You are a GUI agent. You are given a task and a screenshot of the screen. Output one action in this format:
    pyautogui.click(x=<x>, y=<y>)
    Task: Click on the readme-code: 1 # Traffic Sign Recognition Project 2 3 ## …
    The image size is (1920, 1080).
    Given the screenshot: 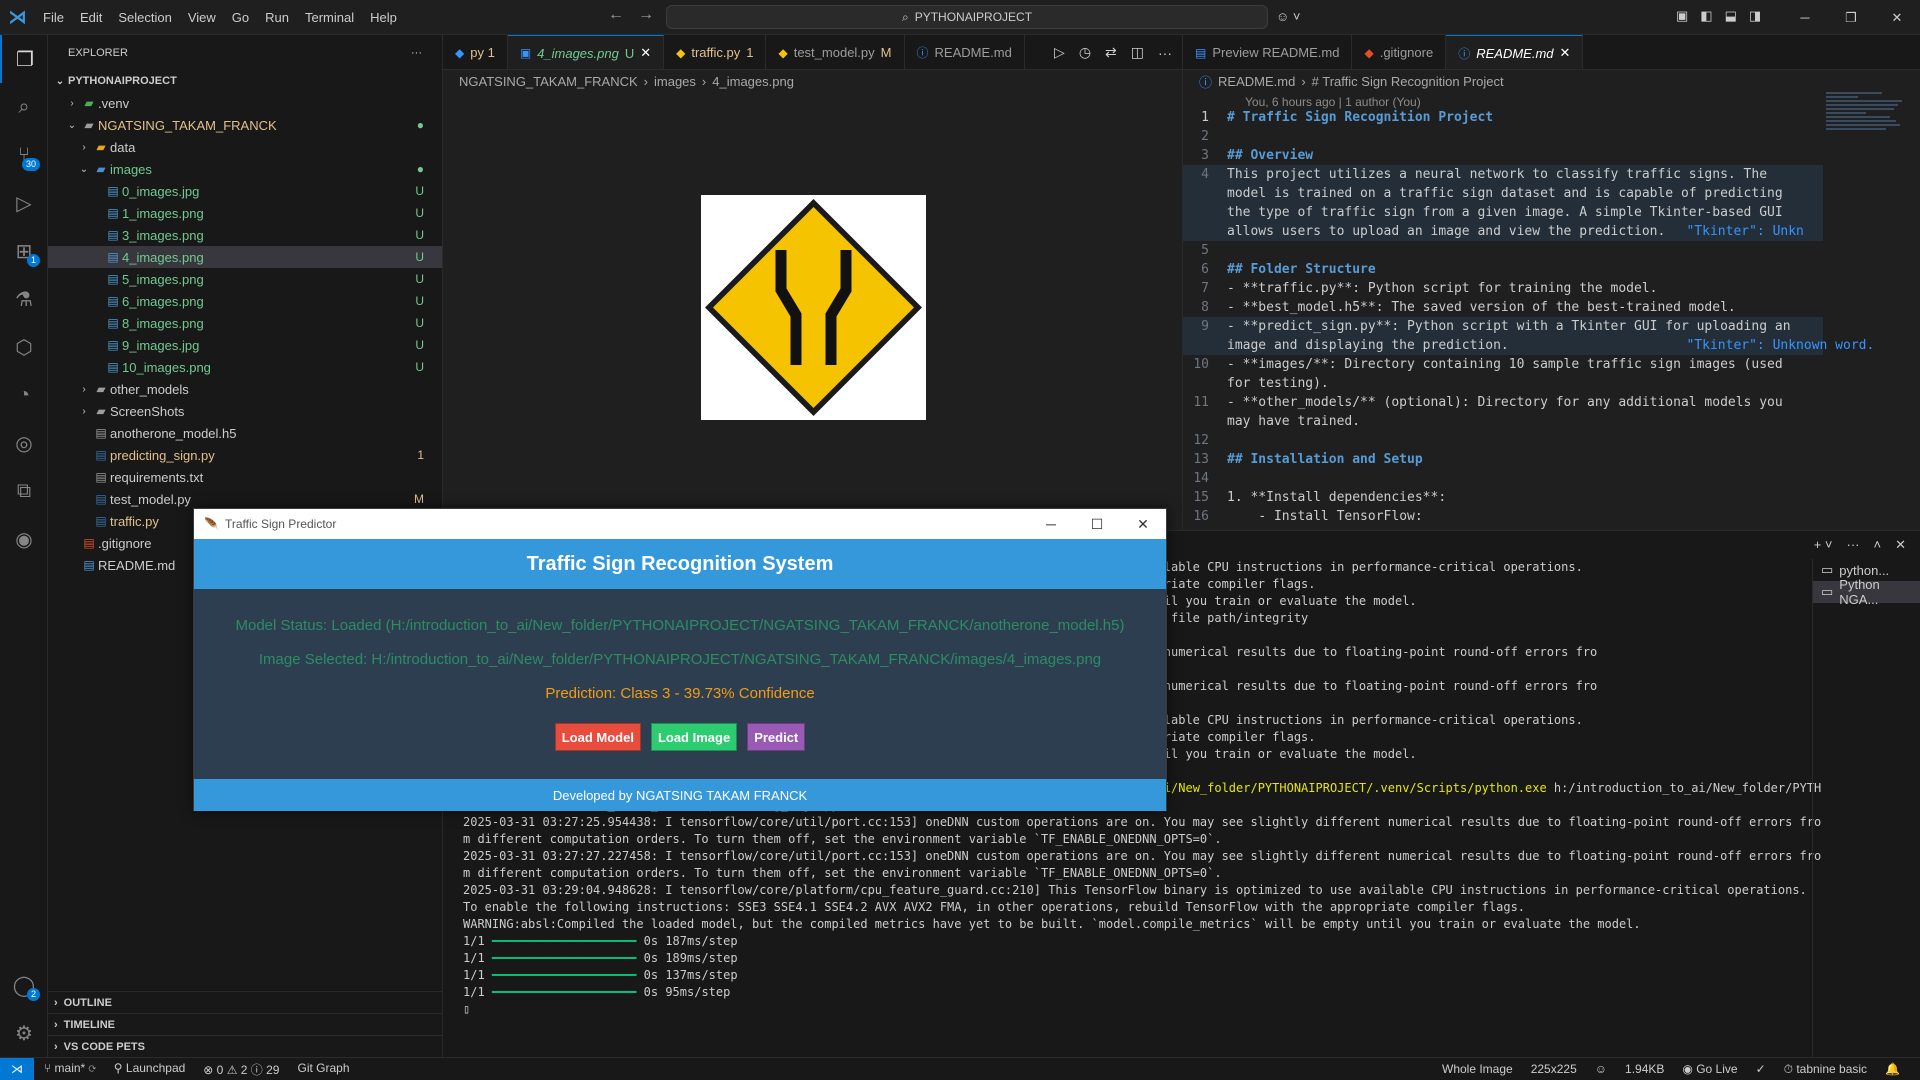 What is the action you would take?
    pyautogui.click(x=1528, y=317)
    